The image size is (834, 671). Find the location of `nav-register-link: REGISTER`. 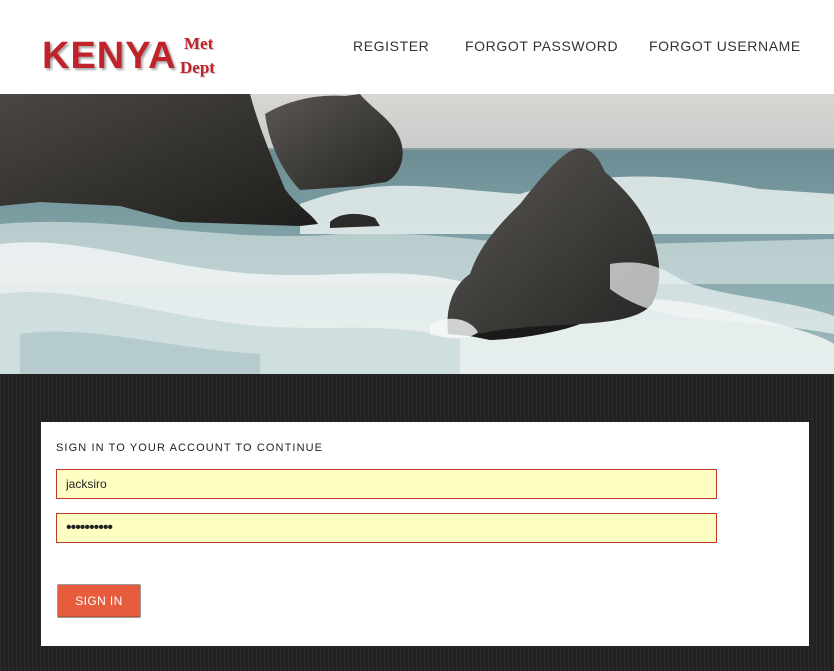

nav-register-link: REGISTER is located at coordinates (391, 46).